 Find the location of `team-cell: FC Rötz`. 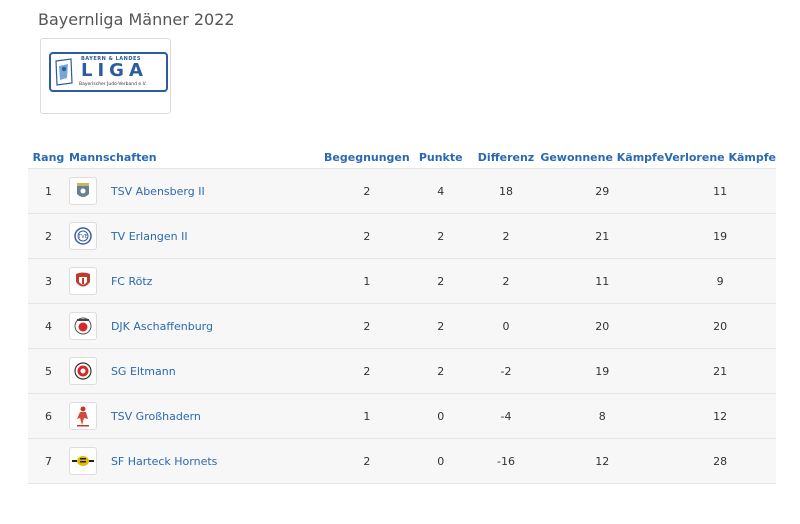

team-cell: FC Rötz is located at coordinates (196, 281).